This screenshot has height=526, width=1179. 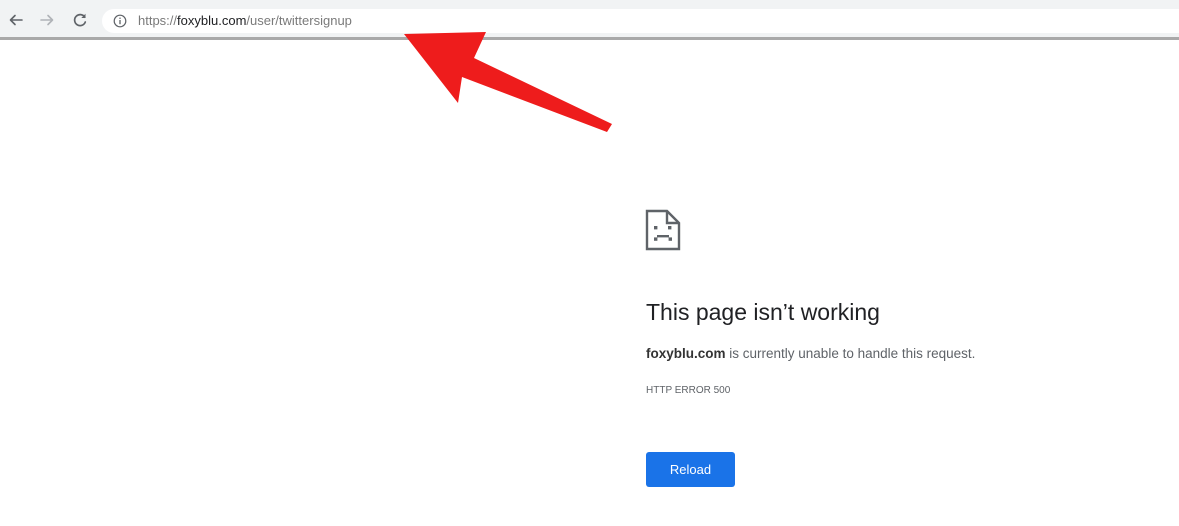 I want to click on error-domain: foxyblu.com, so click(x=686, y=353).